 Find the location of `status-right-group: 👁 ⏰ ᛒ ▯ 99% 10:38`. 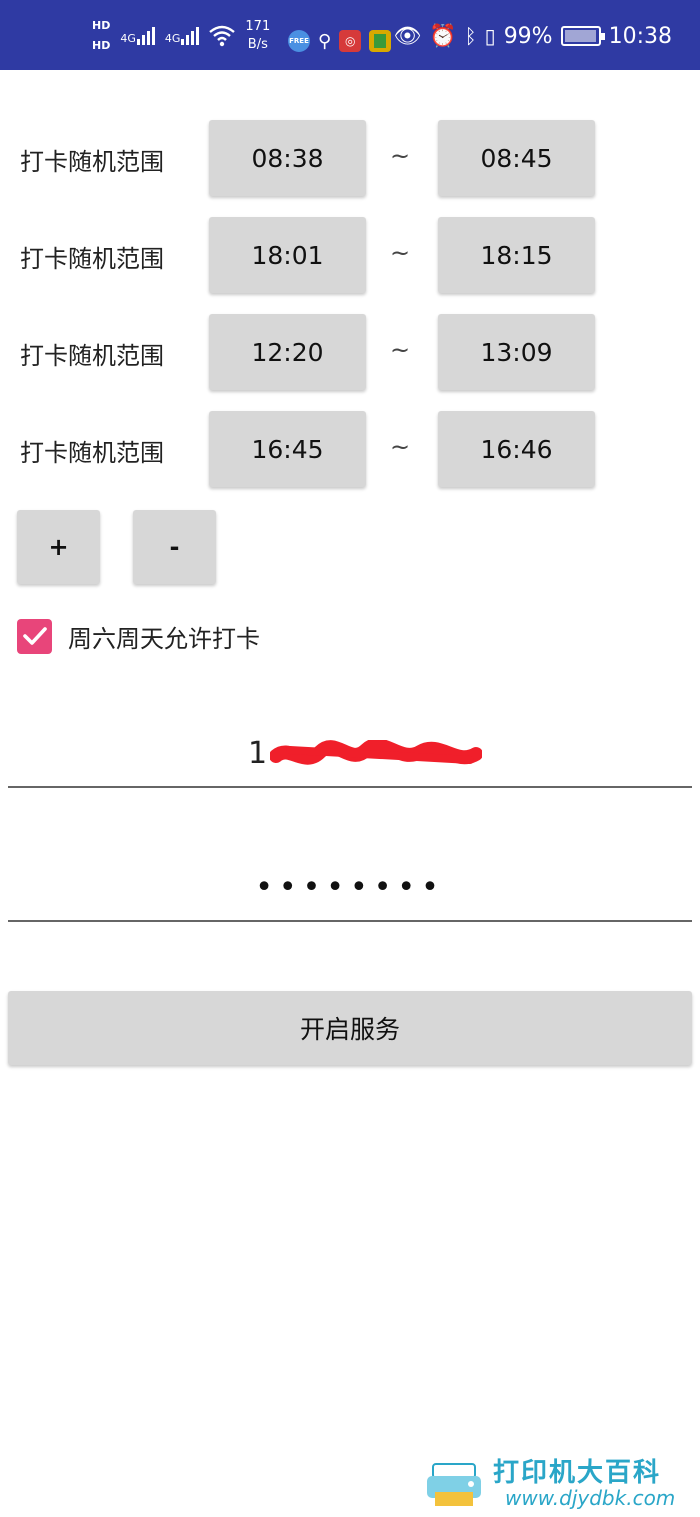

status-right-group: 👁 ⏰ ᛒ ▯ 99% 10:38 is located at coordinates (532, 36).